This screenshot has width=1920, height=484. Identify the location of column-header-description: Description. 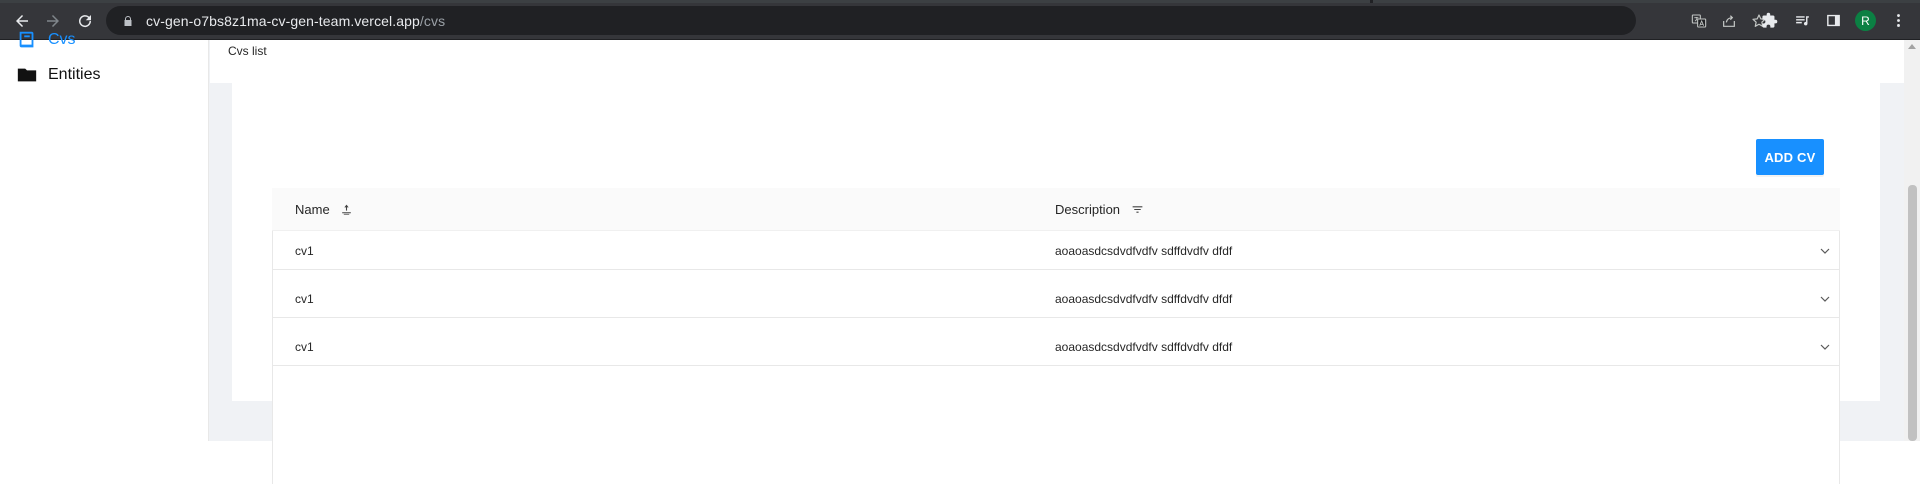
(1099, 209).